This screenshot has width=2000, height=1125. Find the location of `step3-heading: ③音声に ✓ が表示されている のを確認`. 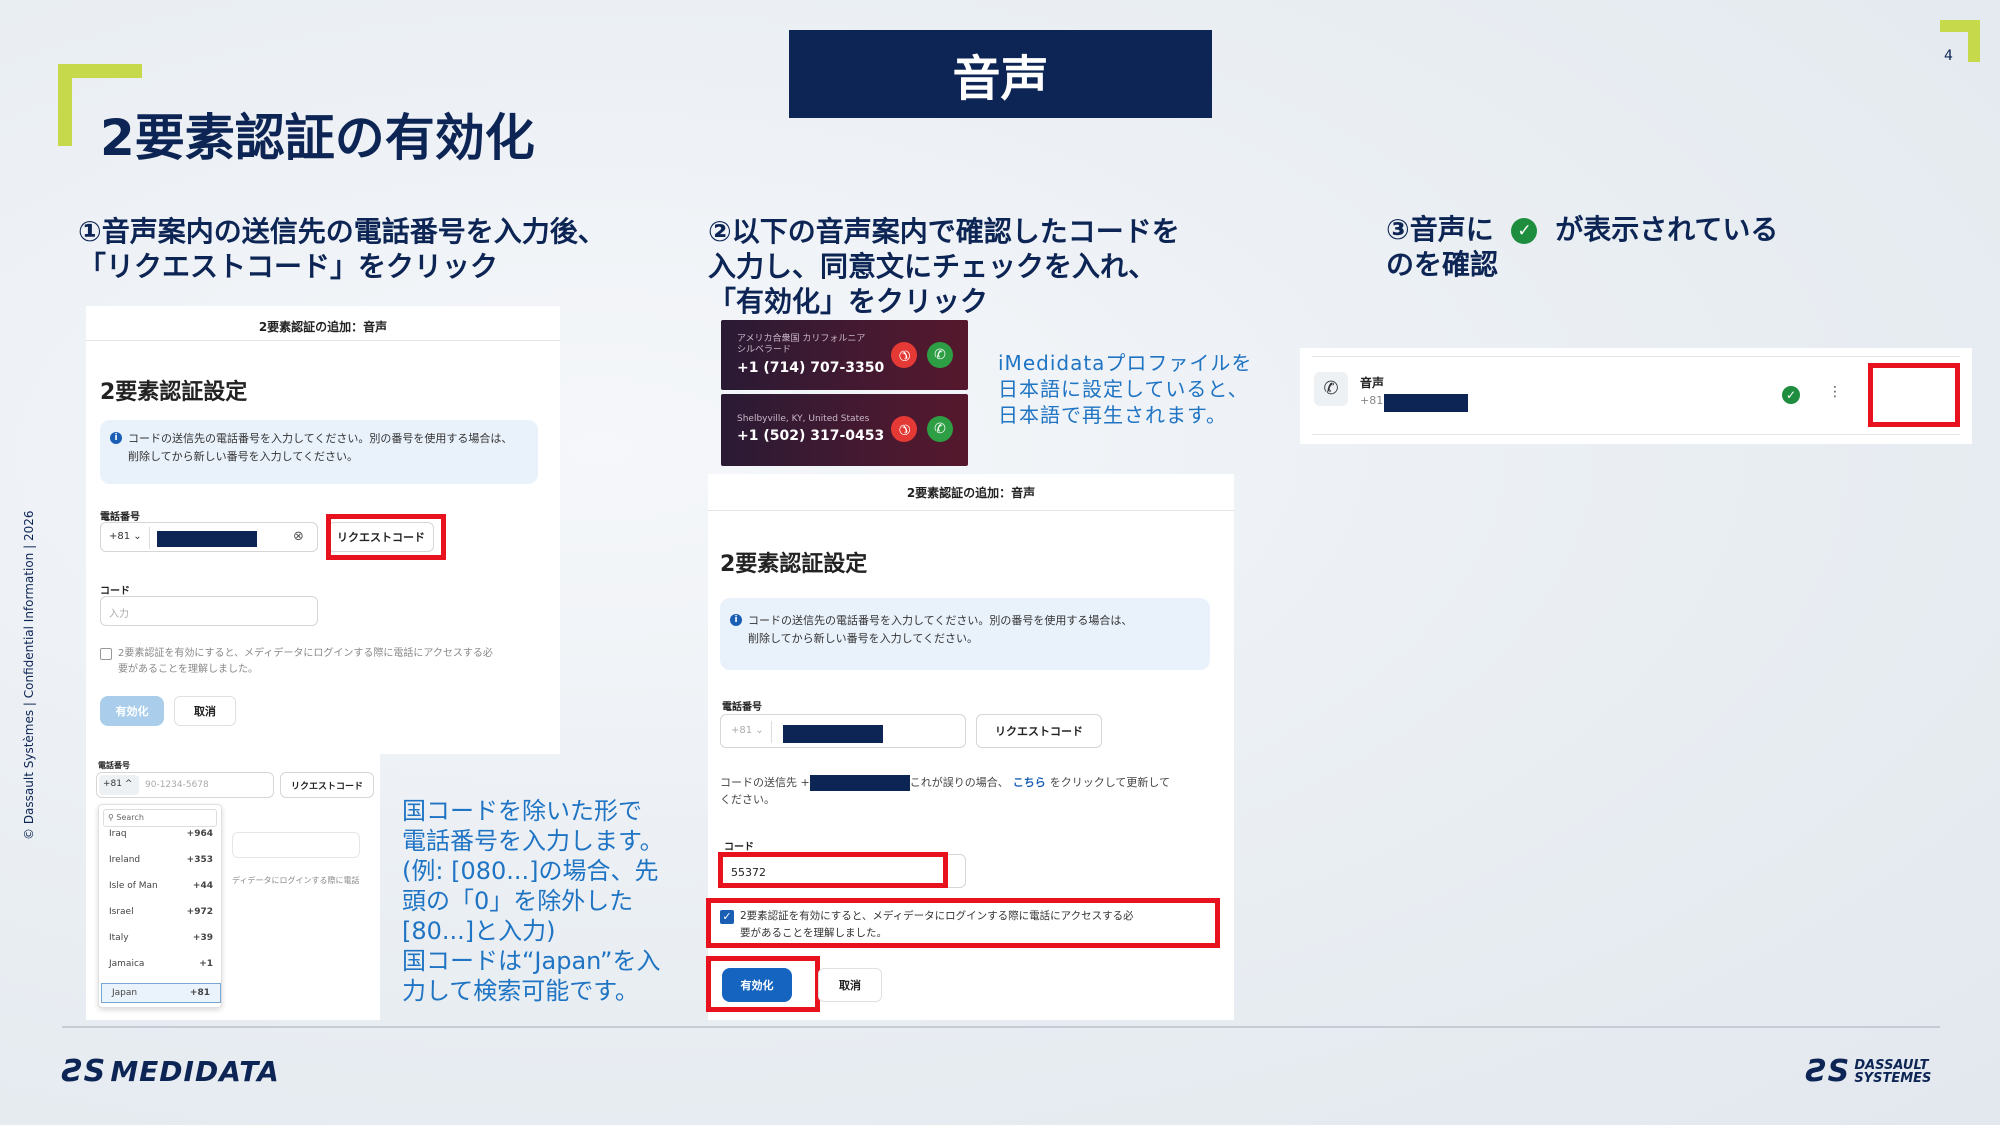

step3-heading: ③音声に ✓ が表示されている のを確認 is located at coordinates (1582, 247).